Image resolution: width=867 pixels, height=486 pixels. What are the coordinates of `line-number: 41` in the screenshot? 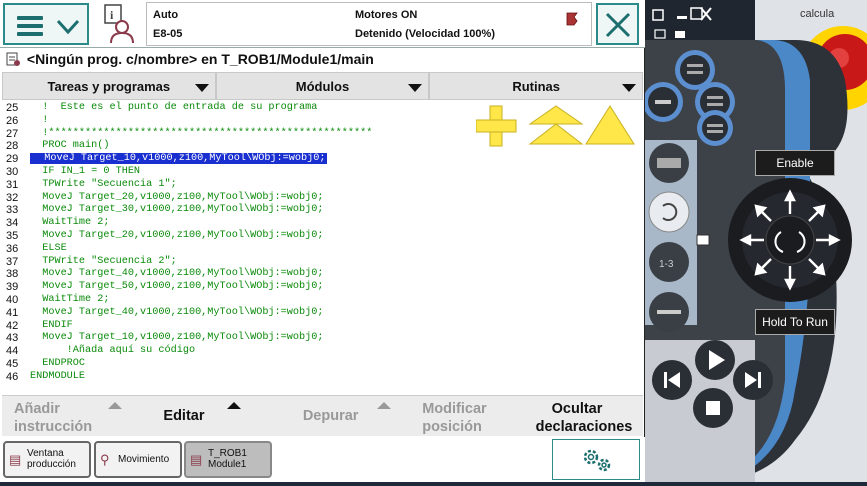 It's located at (12, 312).